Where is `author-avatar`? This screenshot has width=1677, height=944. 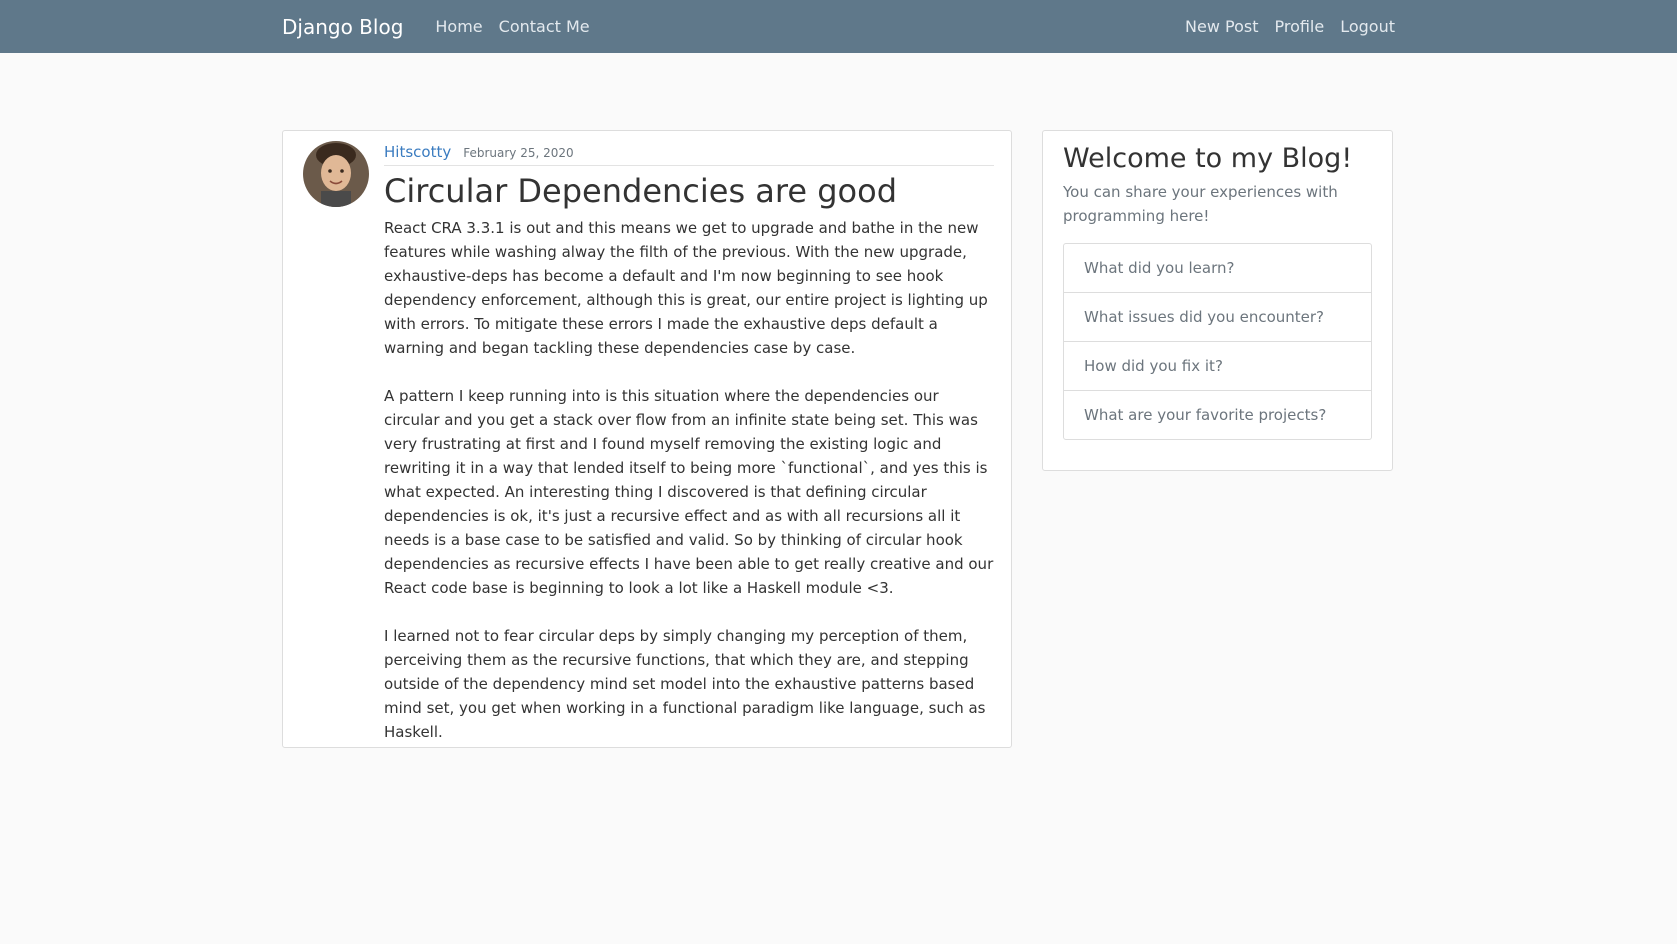 author-avatar is located at coordinates (336, 174).